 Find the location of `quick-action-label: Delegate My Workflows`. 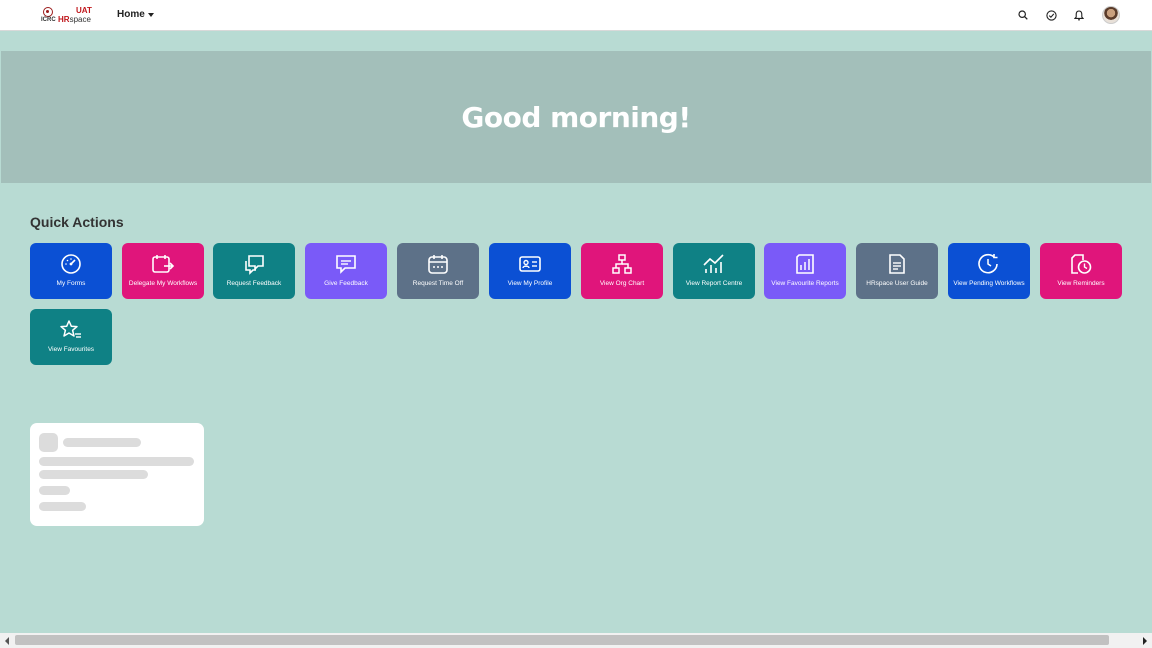

quick-action-label: Delegate My Workflows is located at coordinates (163, 283).